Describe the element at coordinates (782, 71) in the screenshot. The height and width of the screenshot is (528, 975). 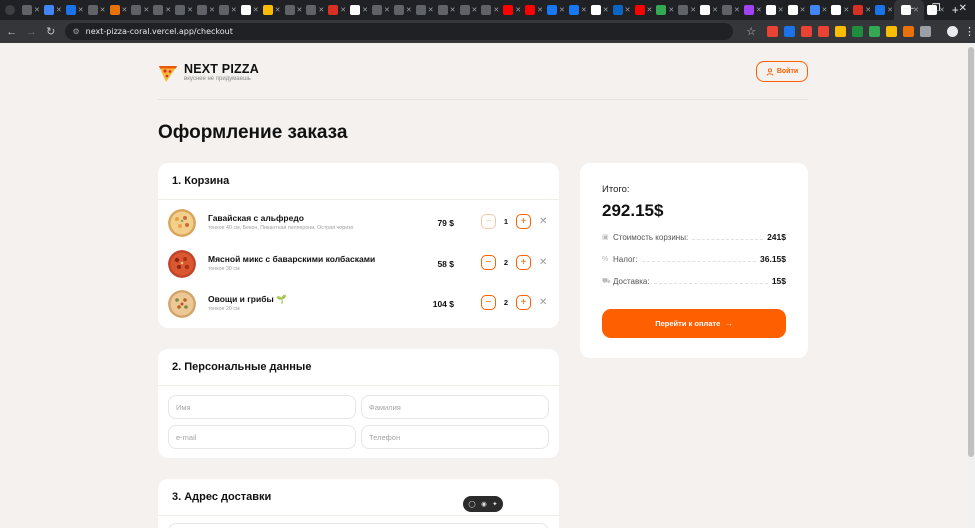
I see `login-button: Войти` at that location.